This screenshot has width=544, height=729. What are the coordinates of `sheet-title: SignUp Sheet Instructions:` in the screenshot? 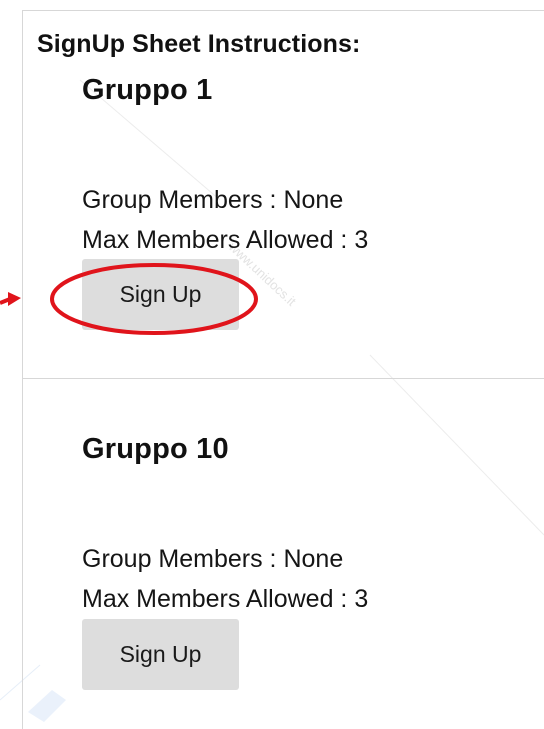 It's located at (199, 44).